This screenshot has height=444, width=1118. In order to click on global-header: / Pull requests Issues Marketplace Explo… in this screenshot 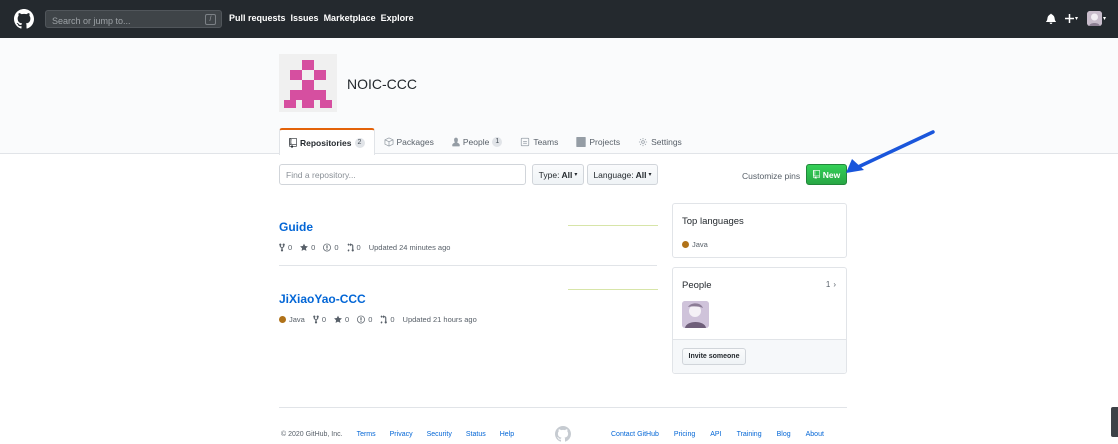, I will do `click(559, 19)`.